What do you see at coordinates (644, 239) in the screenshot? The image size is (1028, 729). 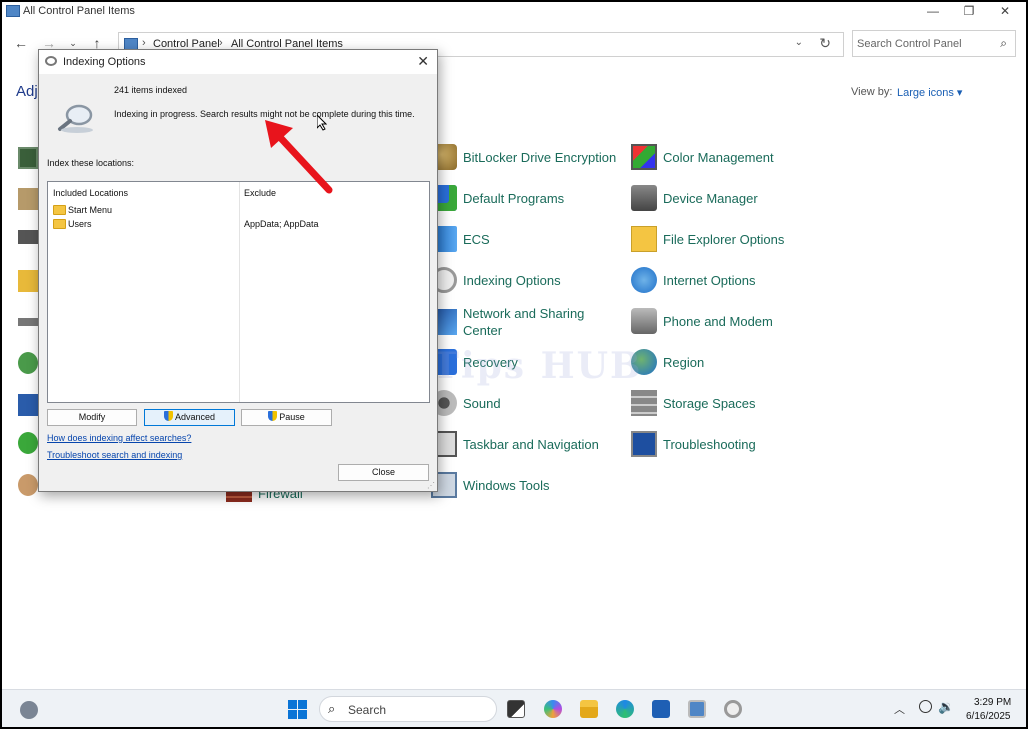 I see `file-explorer-options-icon` at bounding box center [644, 239].